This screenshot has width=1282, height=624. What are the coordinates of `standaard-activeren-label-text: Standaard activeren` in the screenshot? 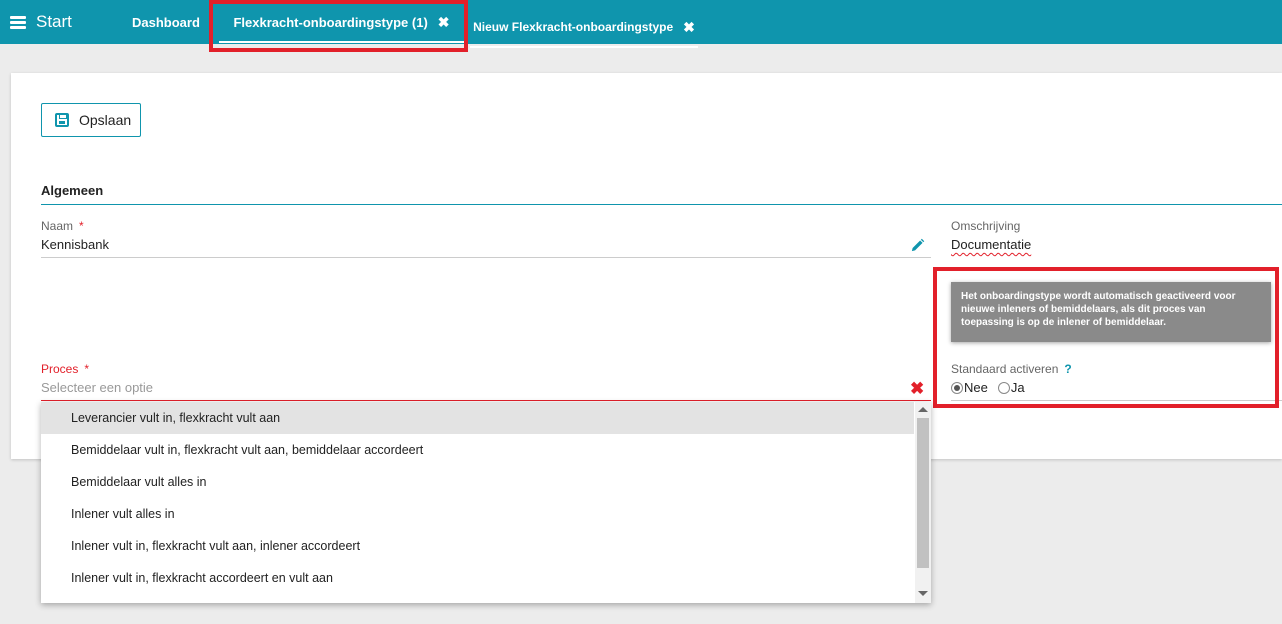 It's located at (1005, 369).